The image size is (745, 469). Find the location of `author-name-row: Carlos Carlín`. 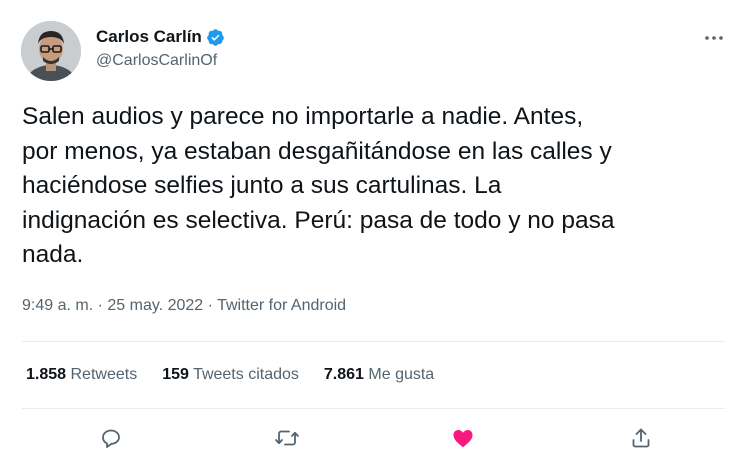

author-name-row: Carlos Carlín is located at coordinates (160, 37).